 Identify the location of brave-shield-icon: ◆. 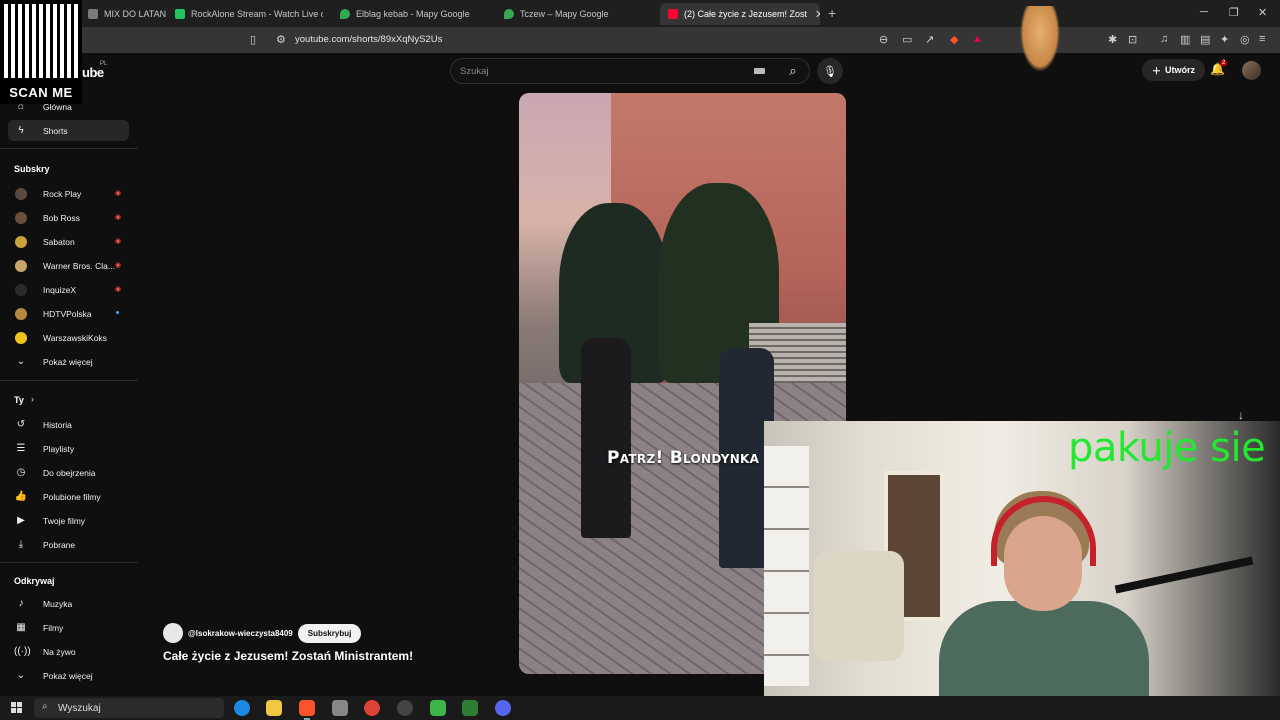
(954, 39).